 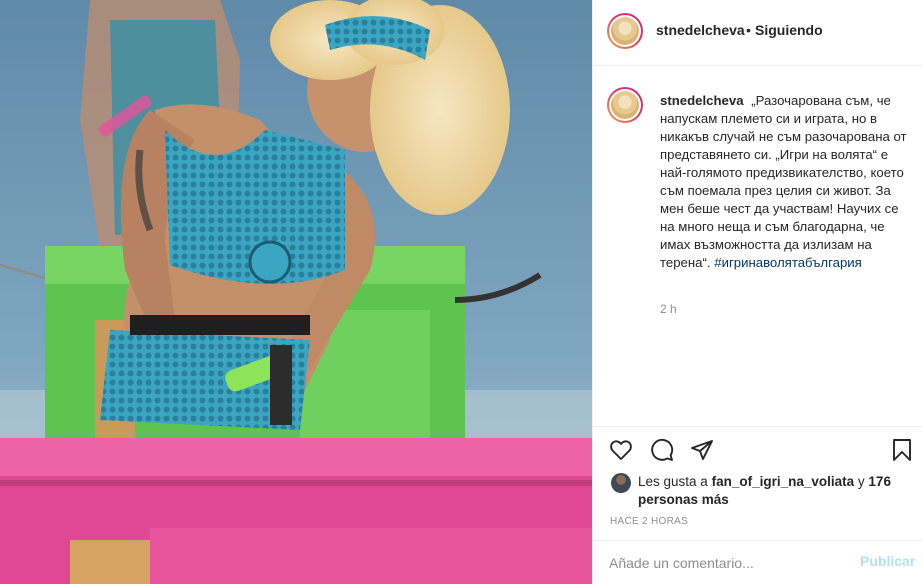 What do you see at coordinates (724, 563) in the screenshot?
I see `comment-input` at bounding box center [724, 563].